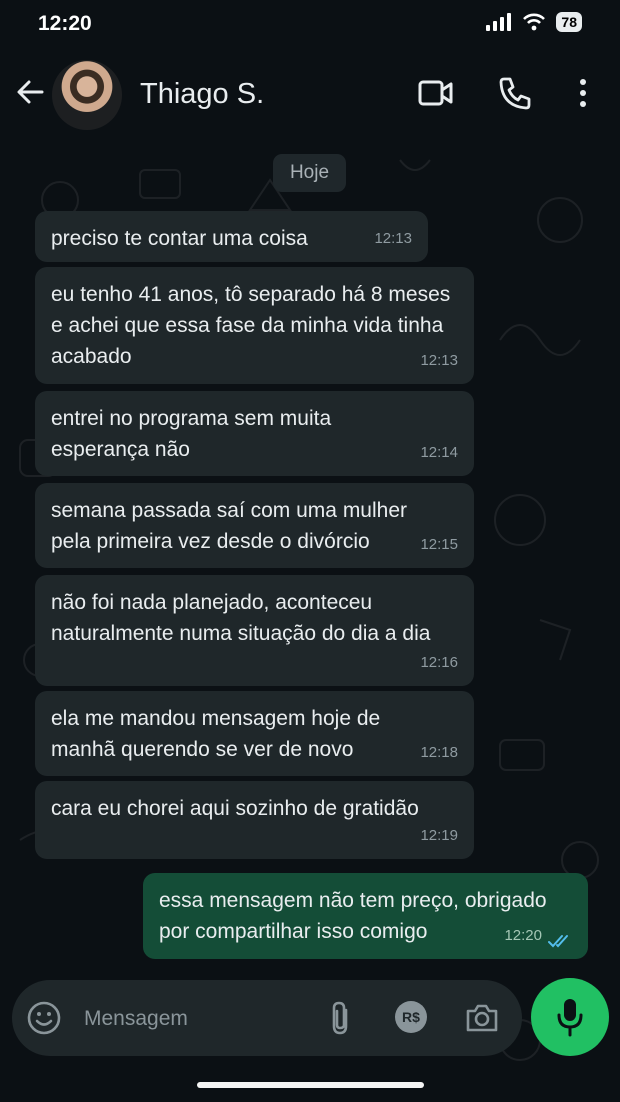 The image size is (620, 1102). Describe the element at coordinates (310, 97) in the screenshot. I see `chat-header: Thiago S.` at that location.